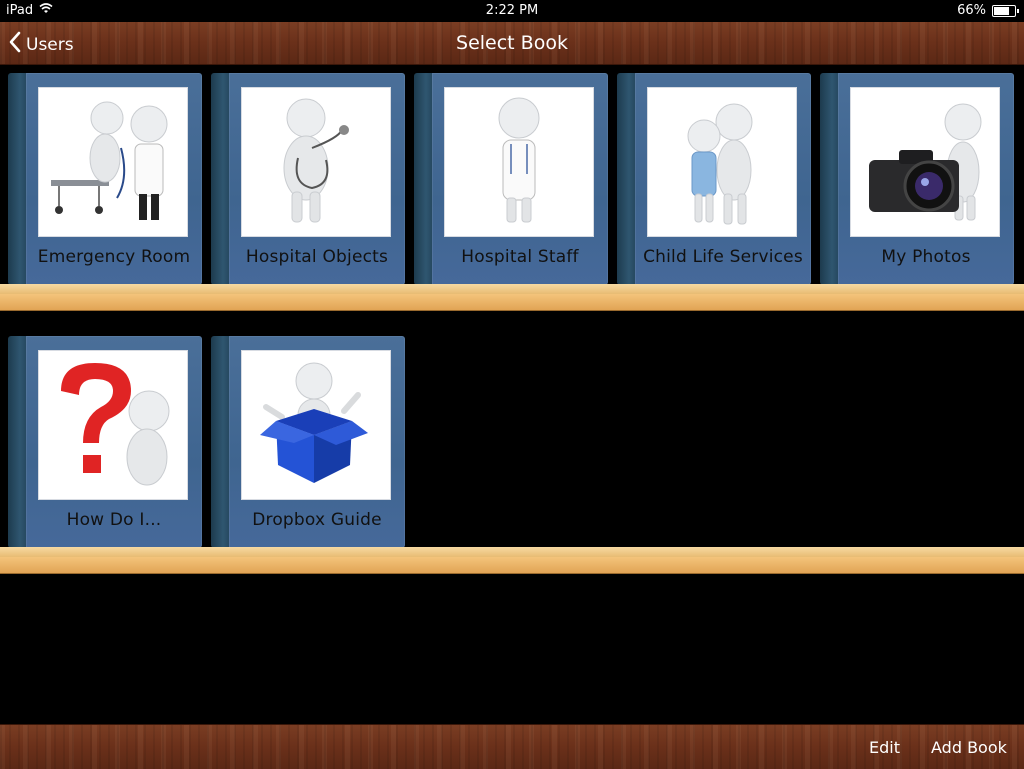  I want to click on status-time: 2:22 PM, so click(512, 10).